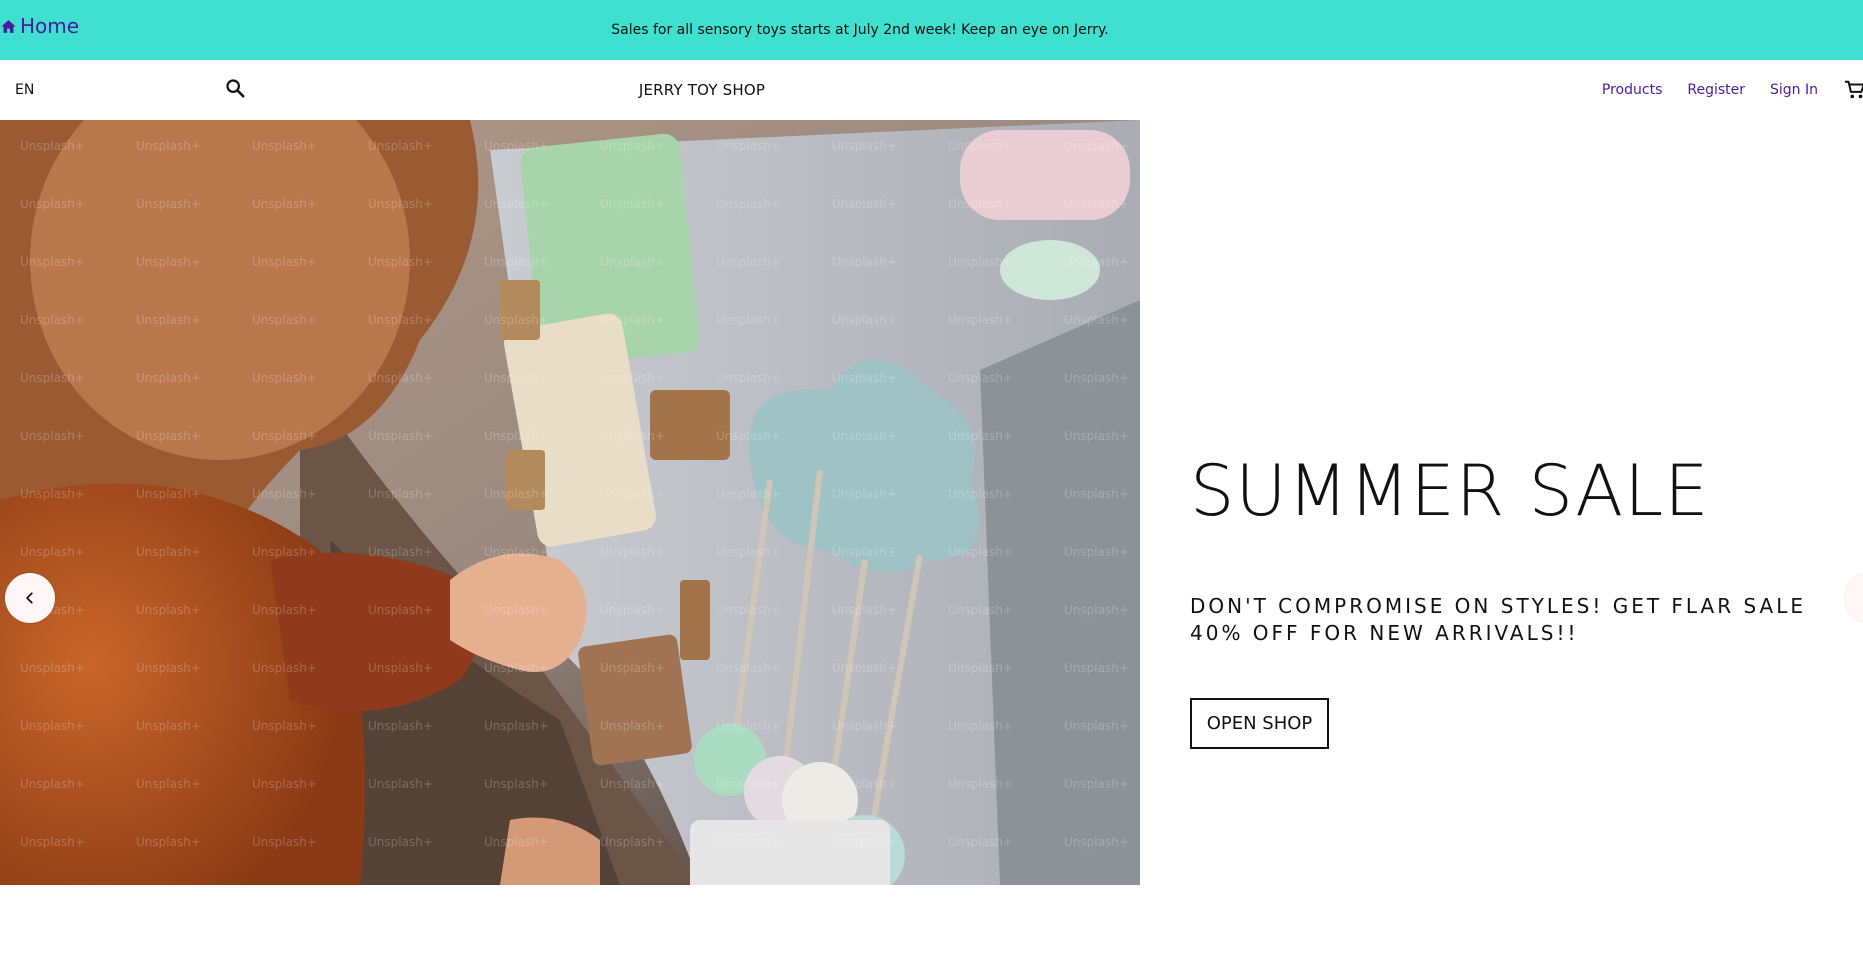 The height and width of the screenshot is (955, 1863). Describe the element at coordinates (1794, 90) in the screenshot. I see `nav-link-sign-in: Sign In` at that location.